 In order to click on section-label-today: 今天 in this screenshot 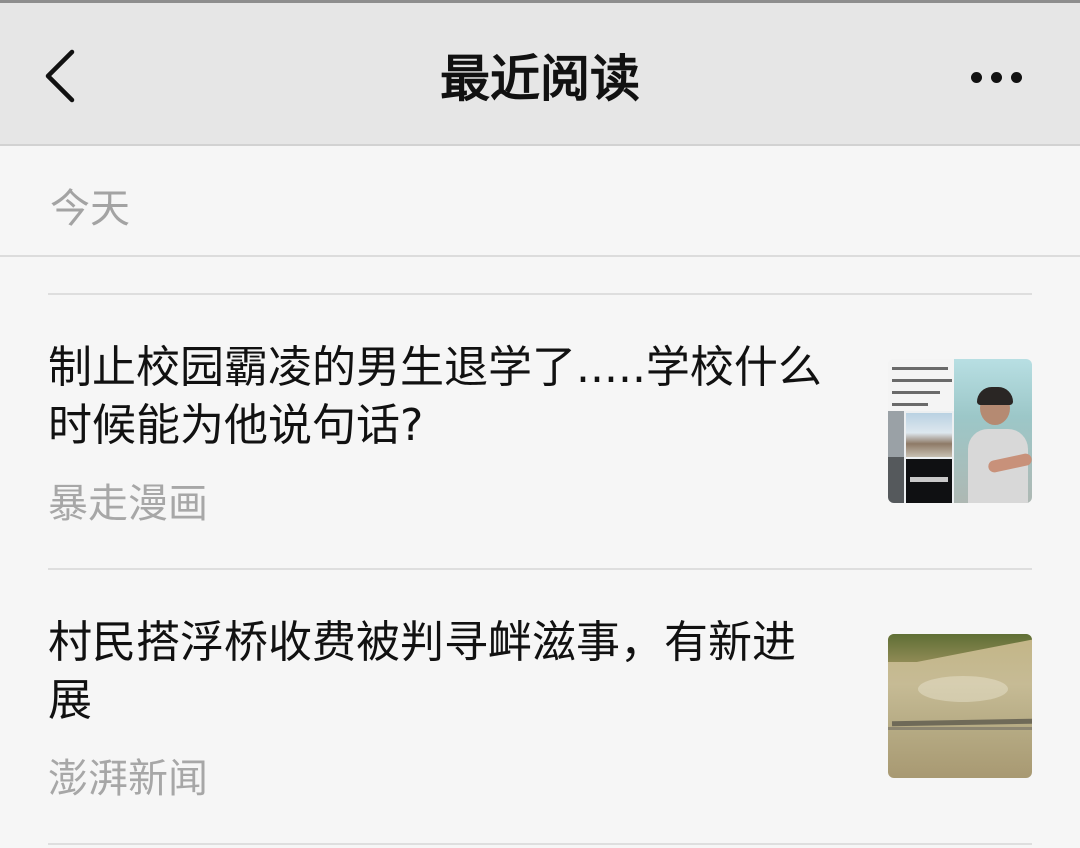, I will do `click(90, 209)`.